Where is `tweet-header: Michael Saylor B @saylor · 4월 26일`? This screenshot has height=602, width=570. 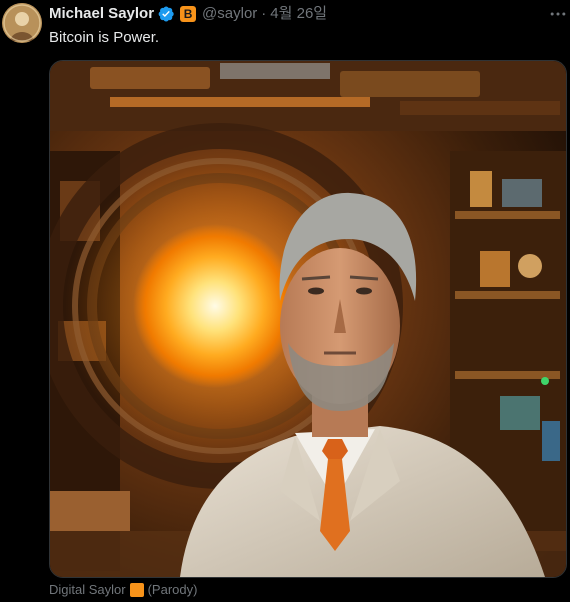 tweet-header: Michael Saylor B @saylor · 4월 26일 is located at coordinates (188, 14).